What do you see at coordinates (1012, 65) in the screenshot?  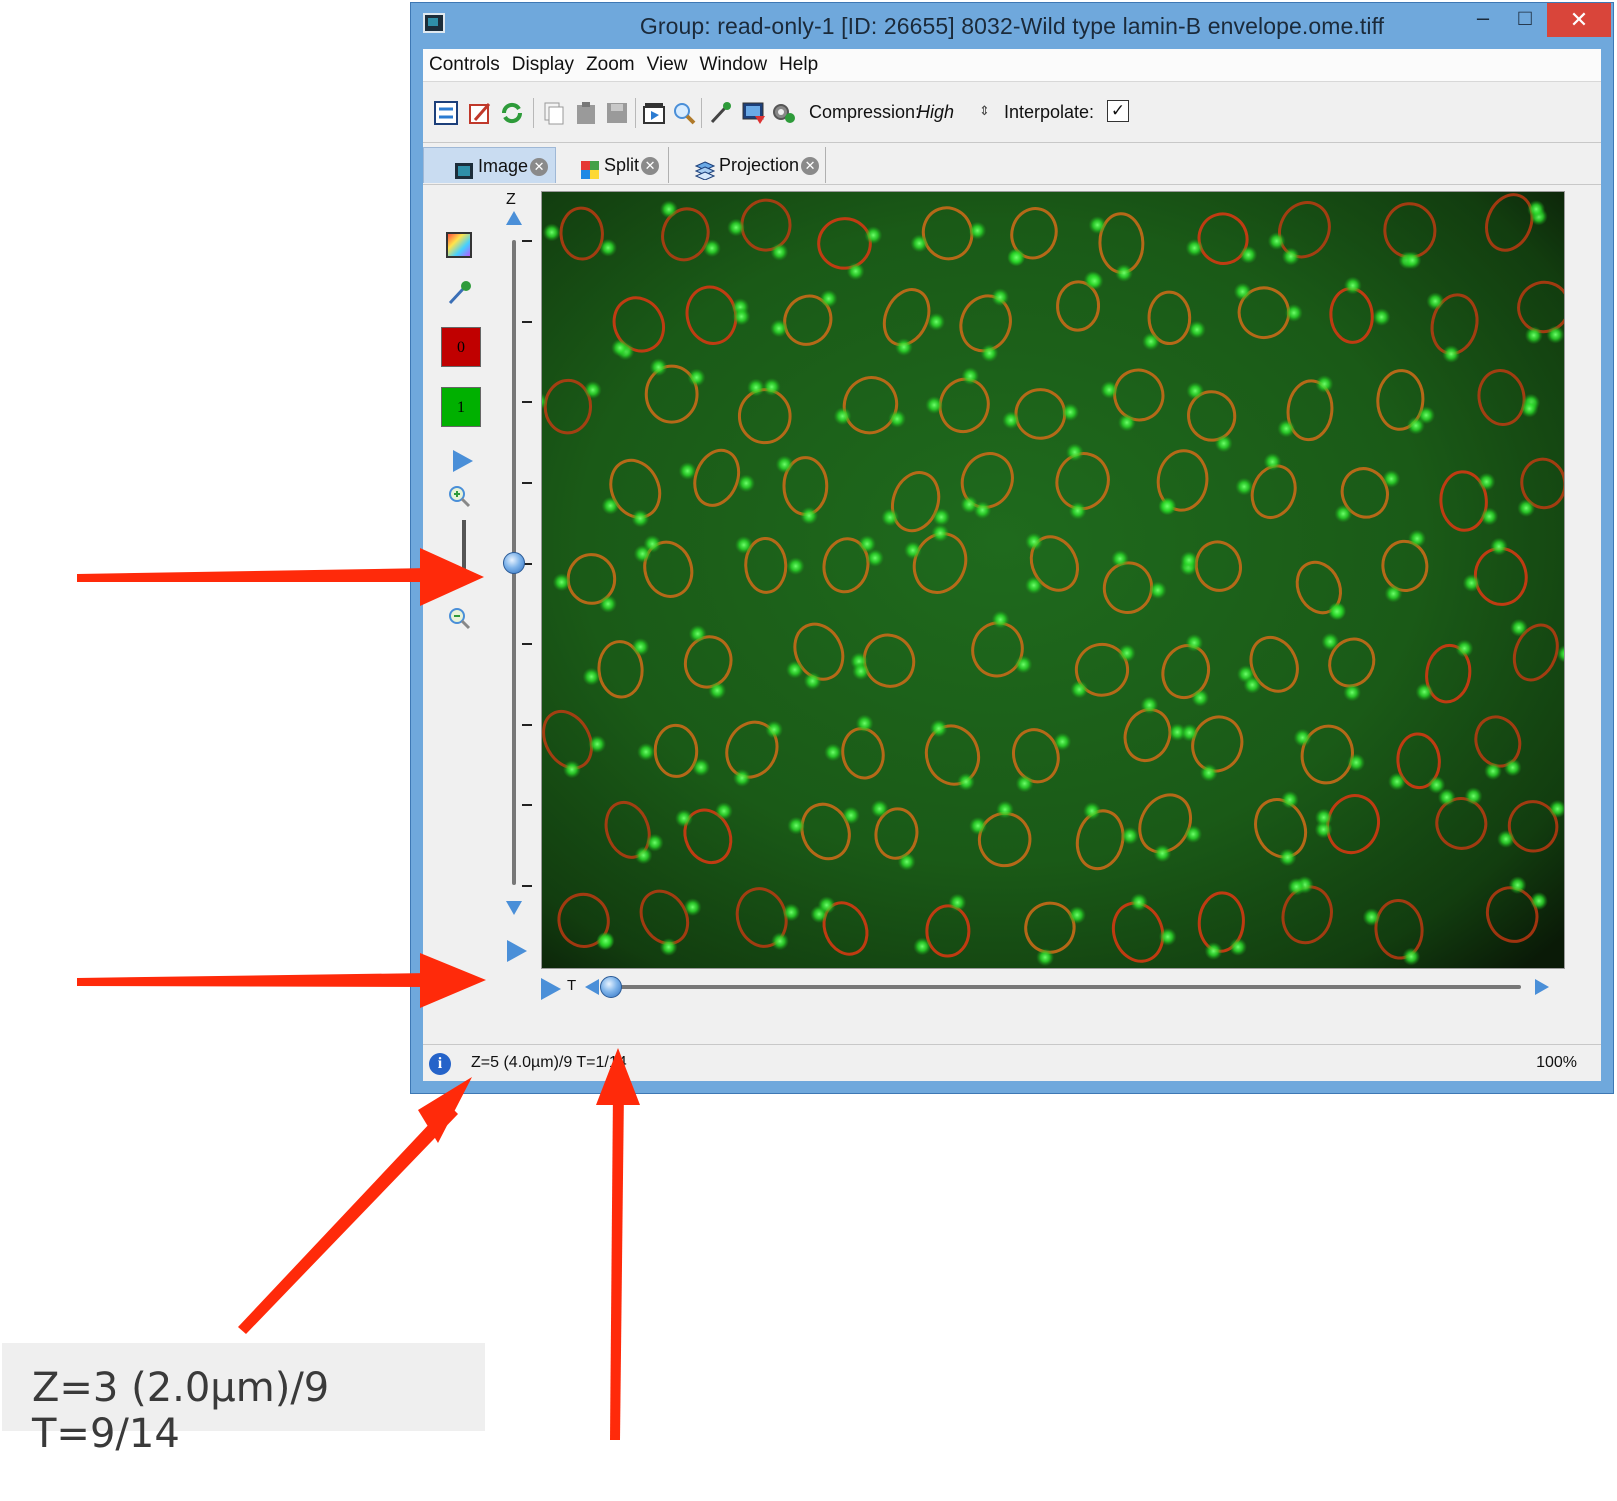 I see `menu-bar: Controls Display Zoom View Window Help` at bounding box center [1012, 65].